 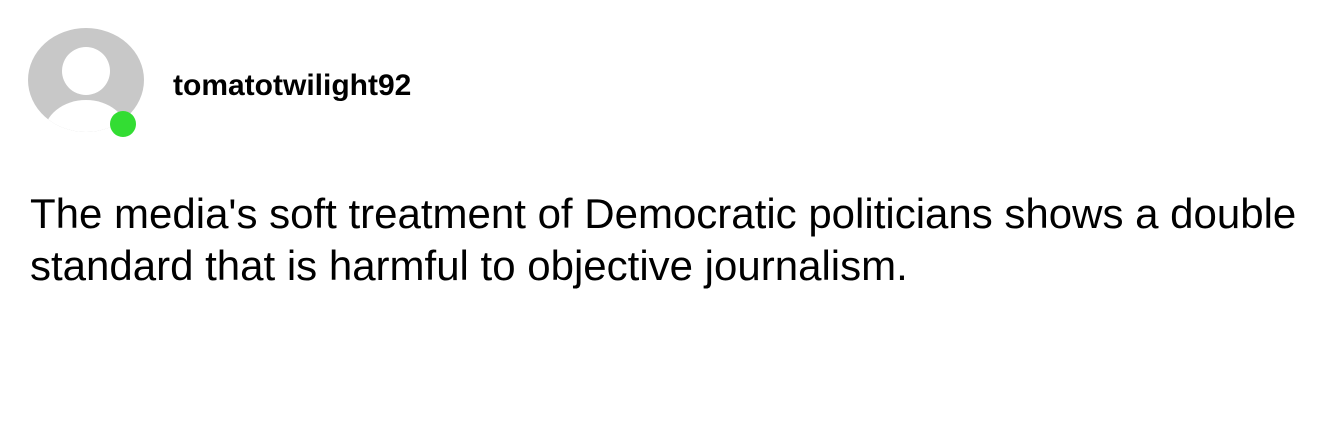 What do you see at coordinates (123, 124) in the screenshot?
I see `online-status-indicator` at bounding box center [123, 124].